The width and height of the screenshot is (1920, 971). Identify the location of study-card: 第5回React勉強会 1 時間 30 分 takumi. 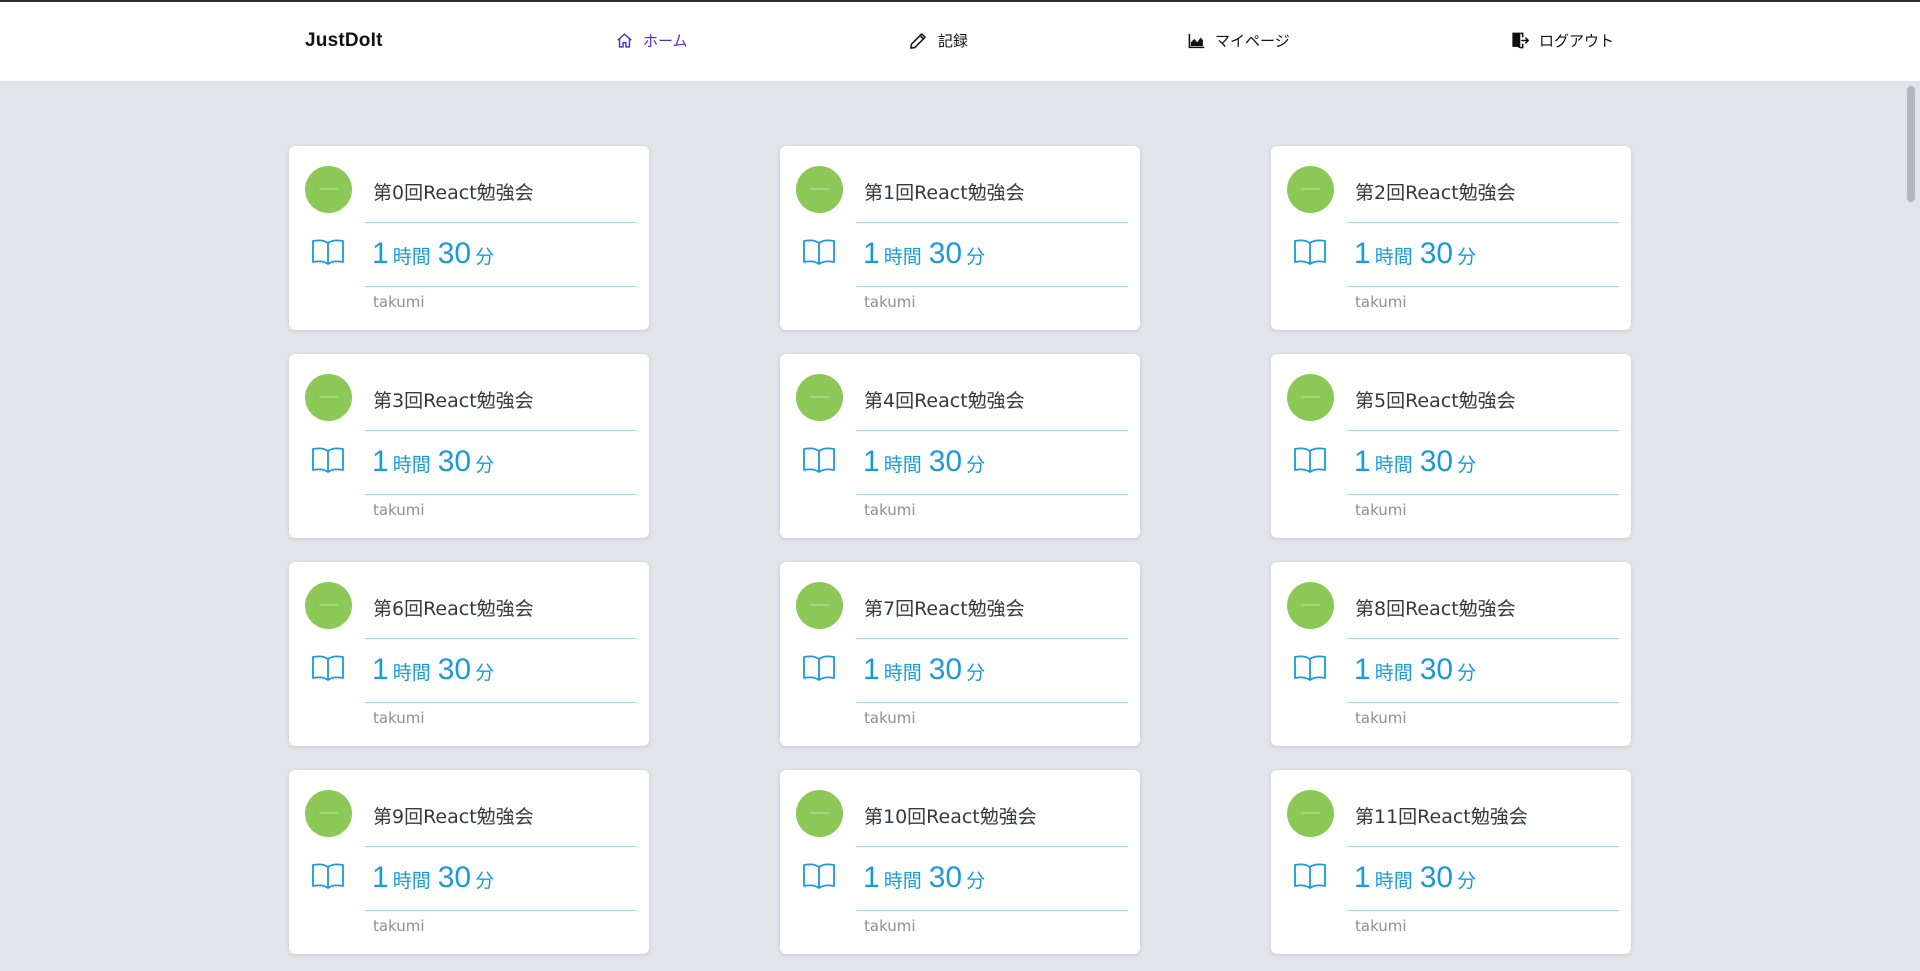
(1451, 446).